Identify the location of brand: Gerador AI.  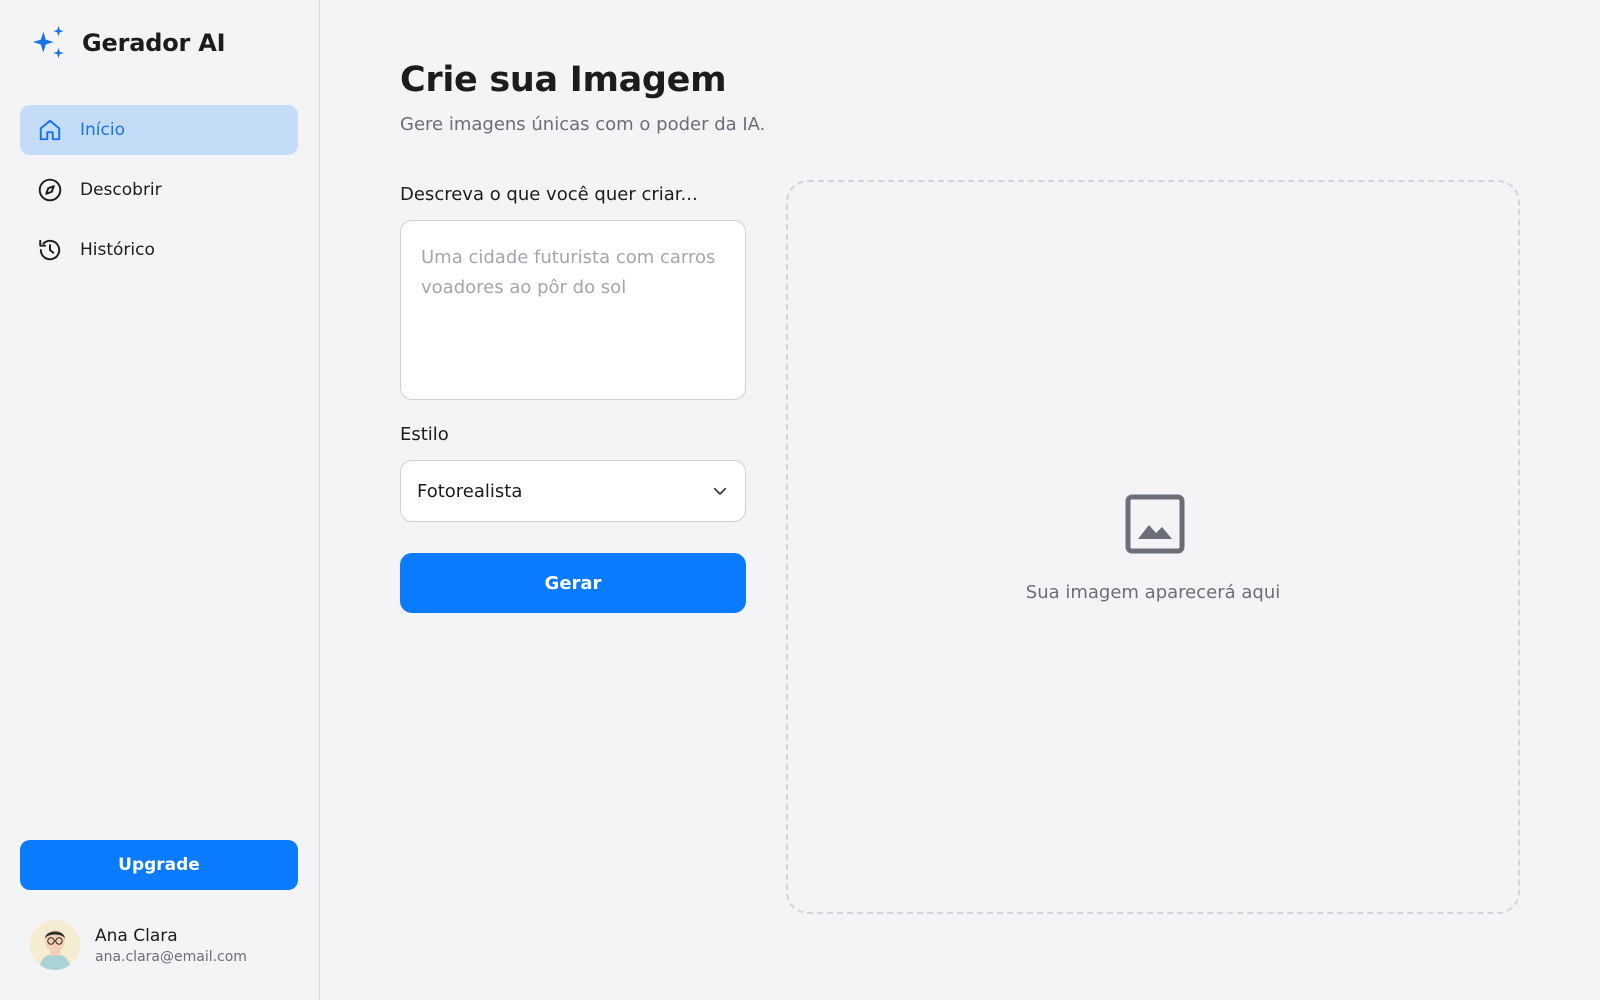
(128, 43).